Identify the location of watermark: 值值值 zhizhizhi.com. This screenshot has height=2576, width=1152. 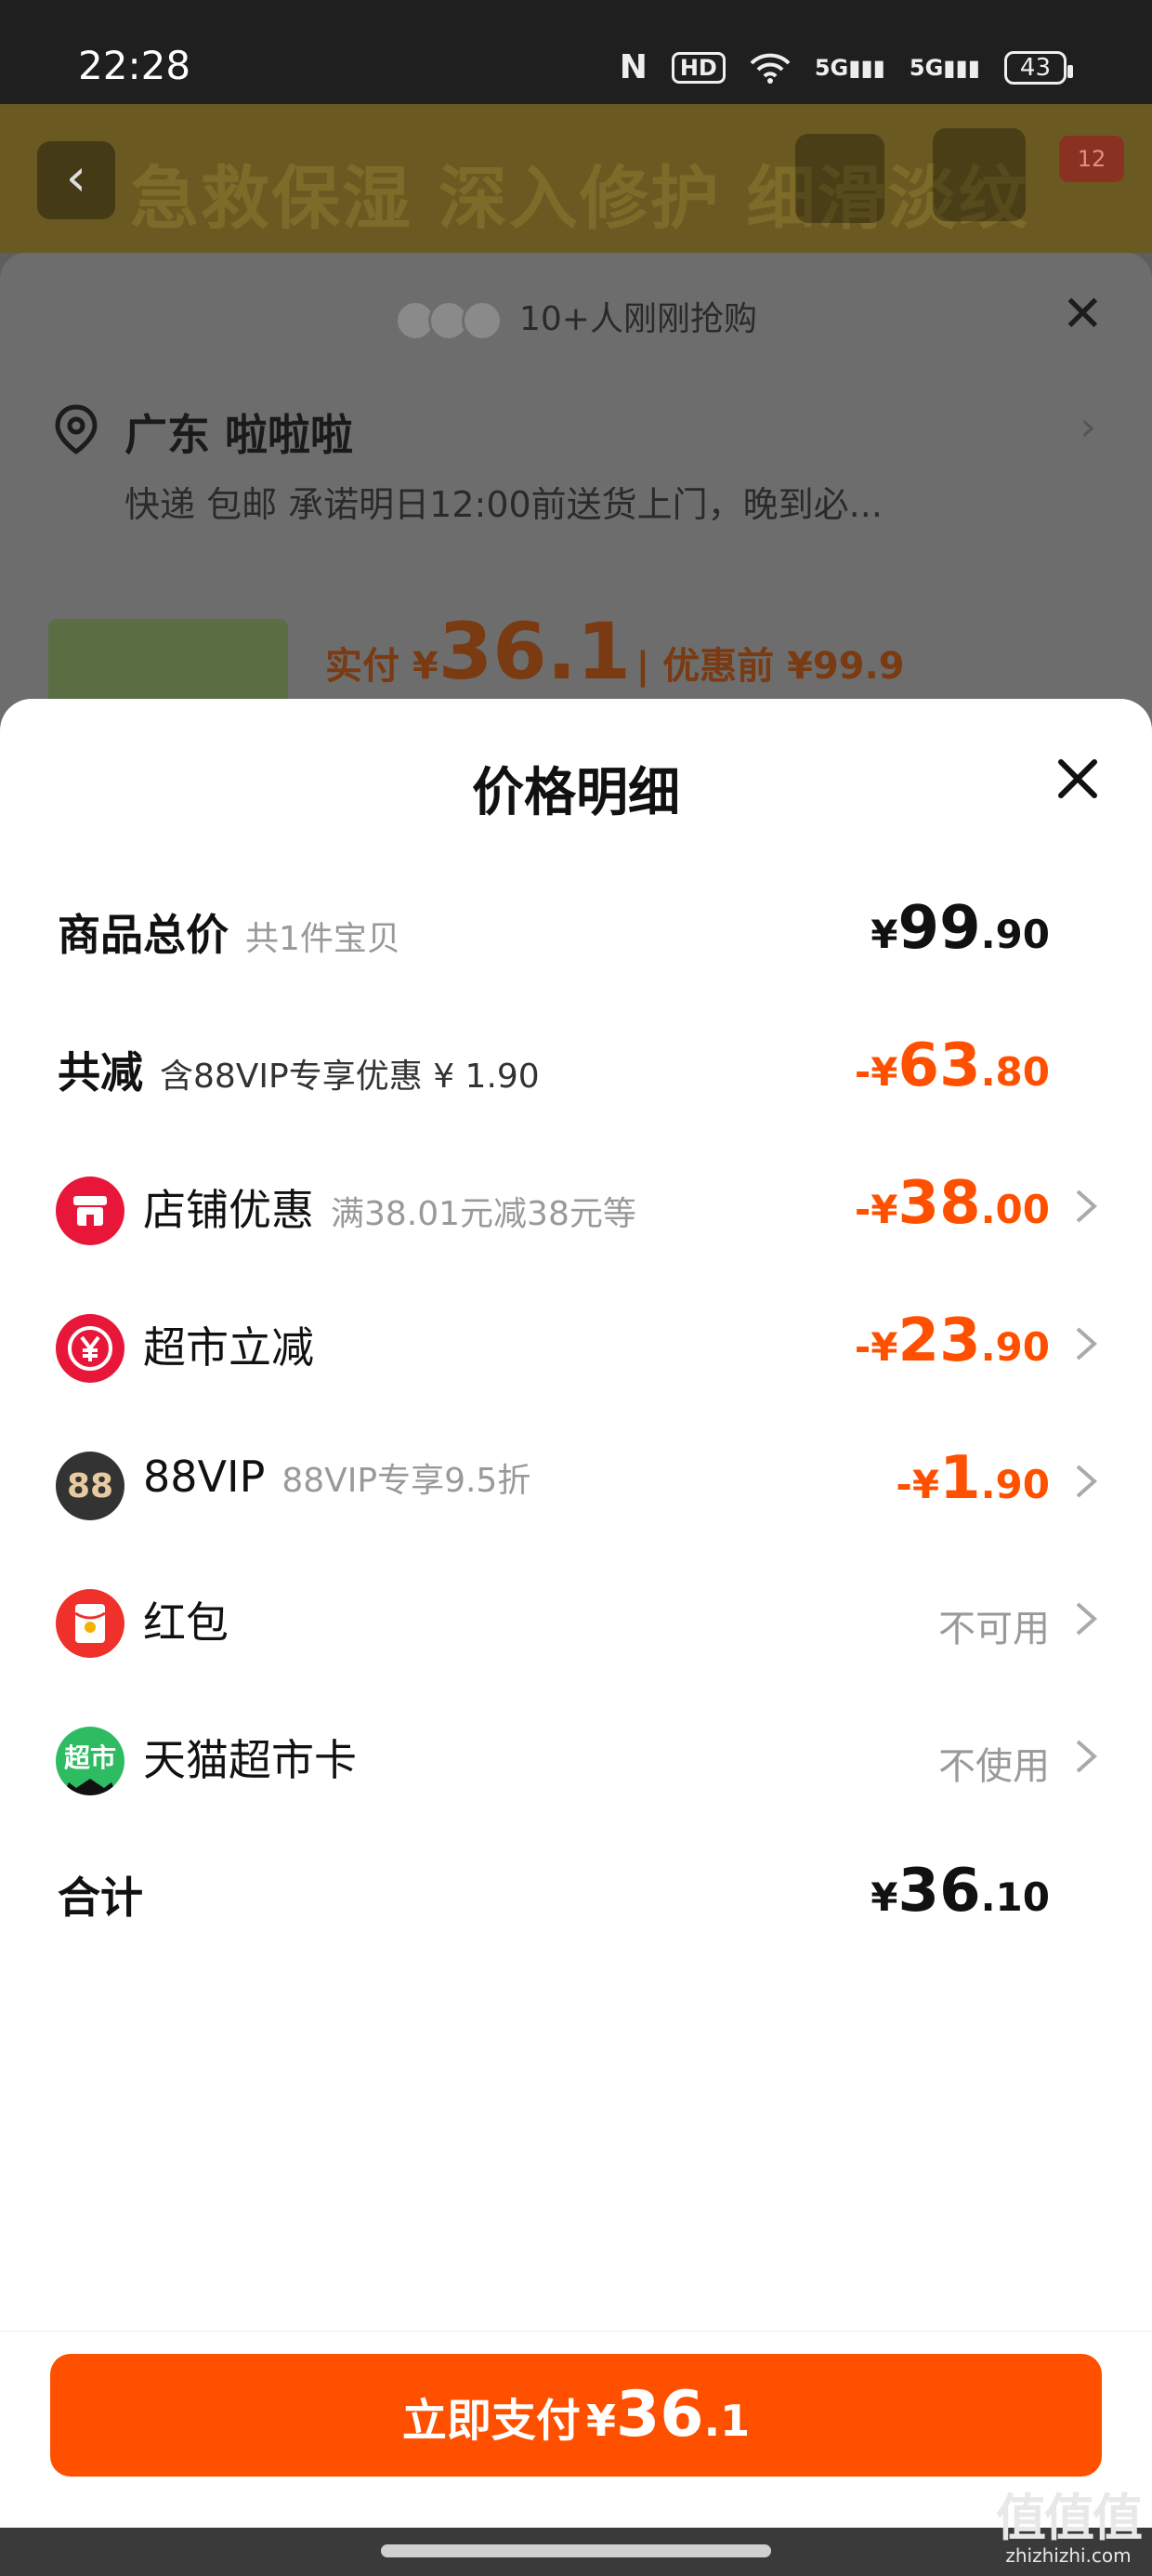
(1069, 2528).